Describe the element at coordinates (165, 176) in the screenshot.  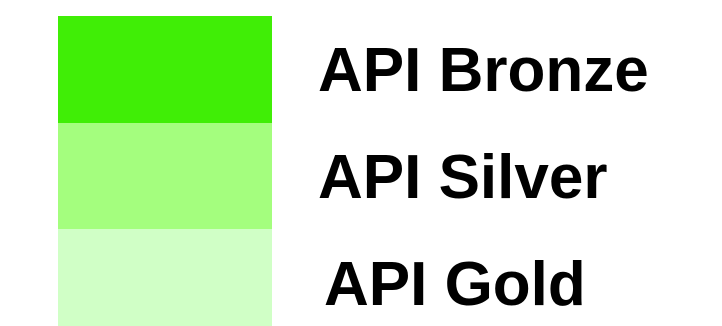
I see `swatch-api-silver` at that location.